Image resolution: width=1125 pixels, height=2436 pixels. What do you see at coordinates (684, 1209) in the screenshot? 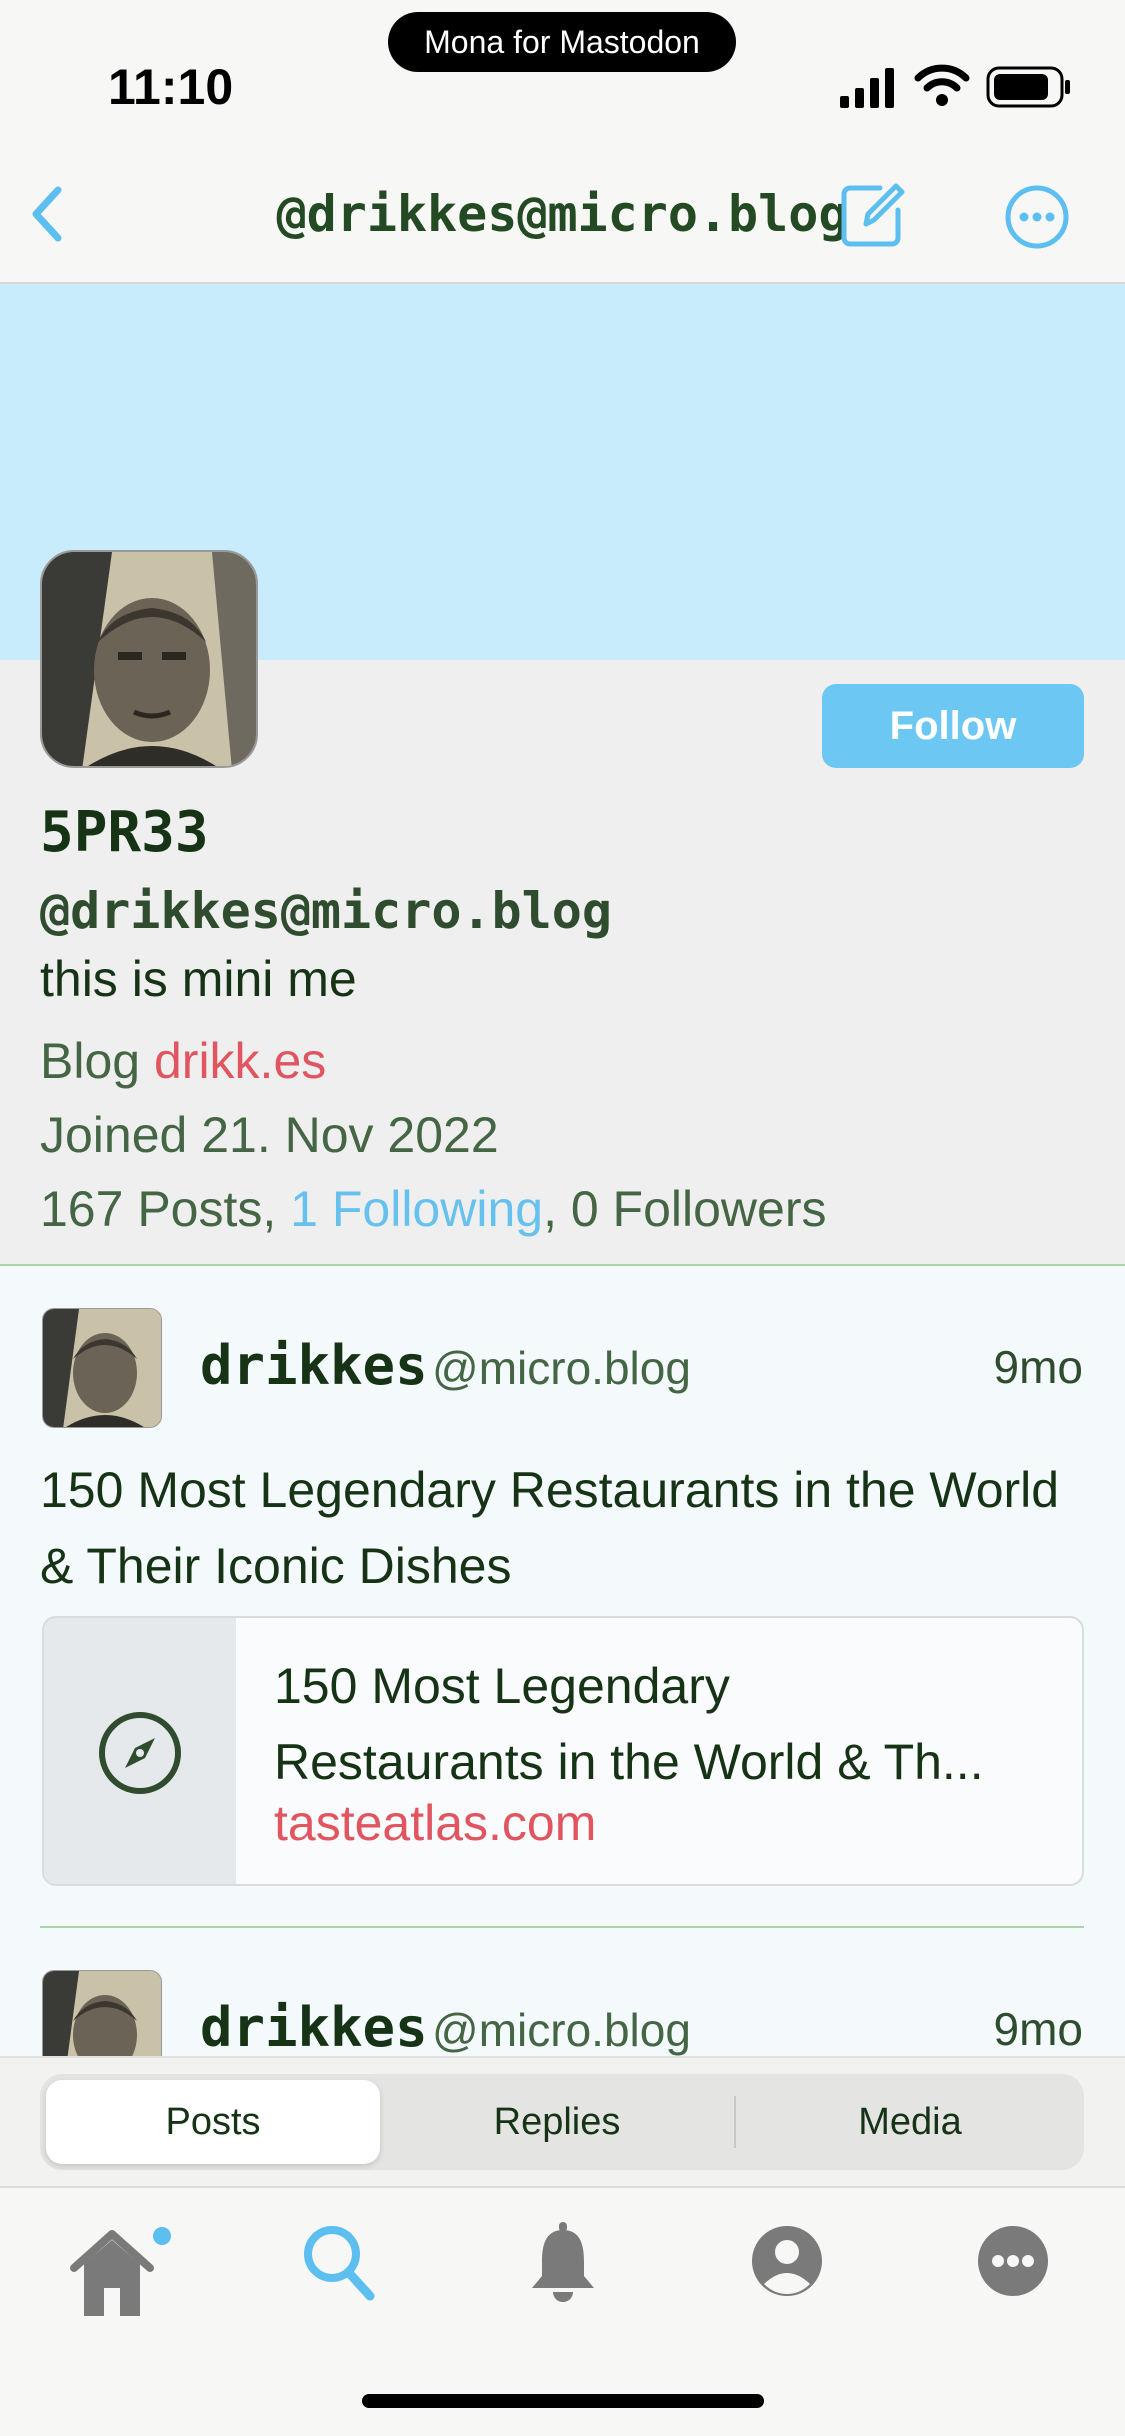
I see `followers-count: , 0 Followers` at bounding box center [684, 1209].